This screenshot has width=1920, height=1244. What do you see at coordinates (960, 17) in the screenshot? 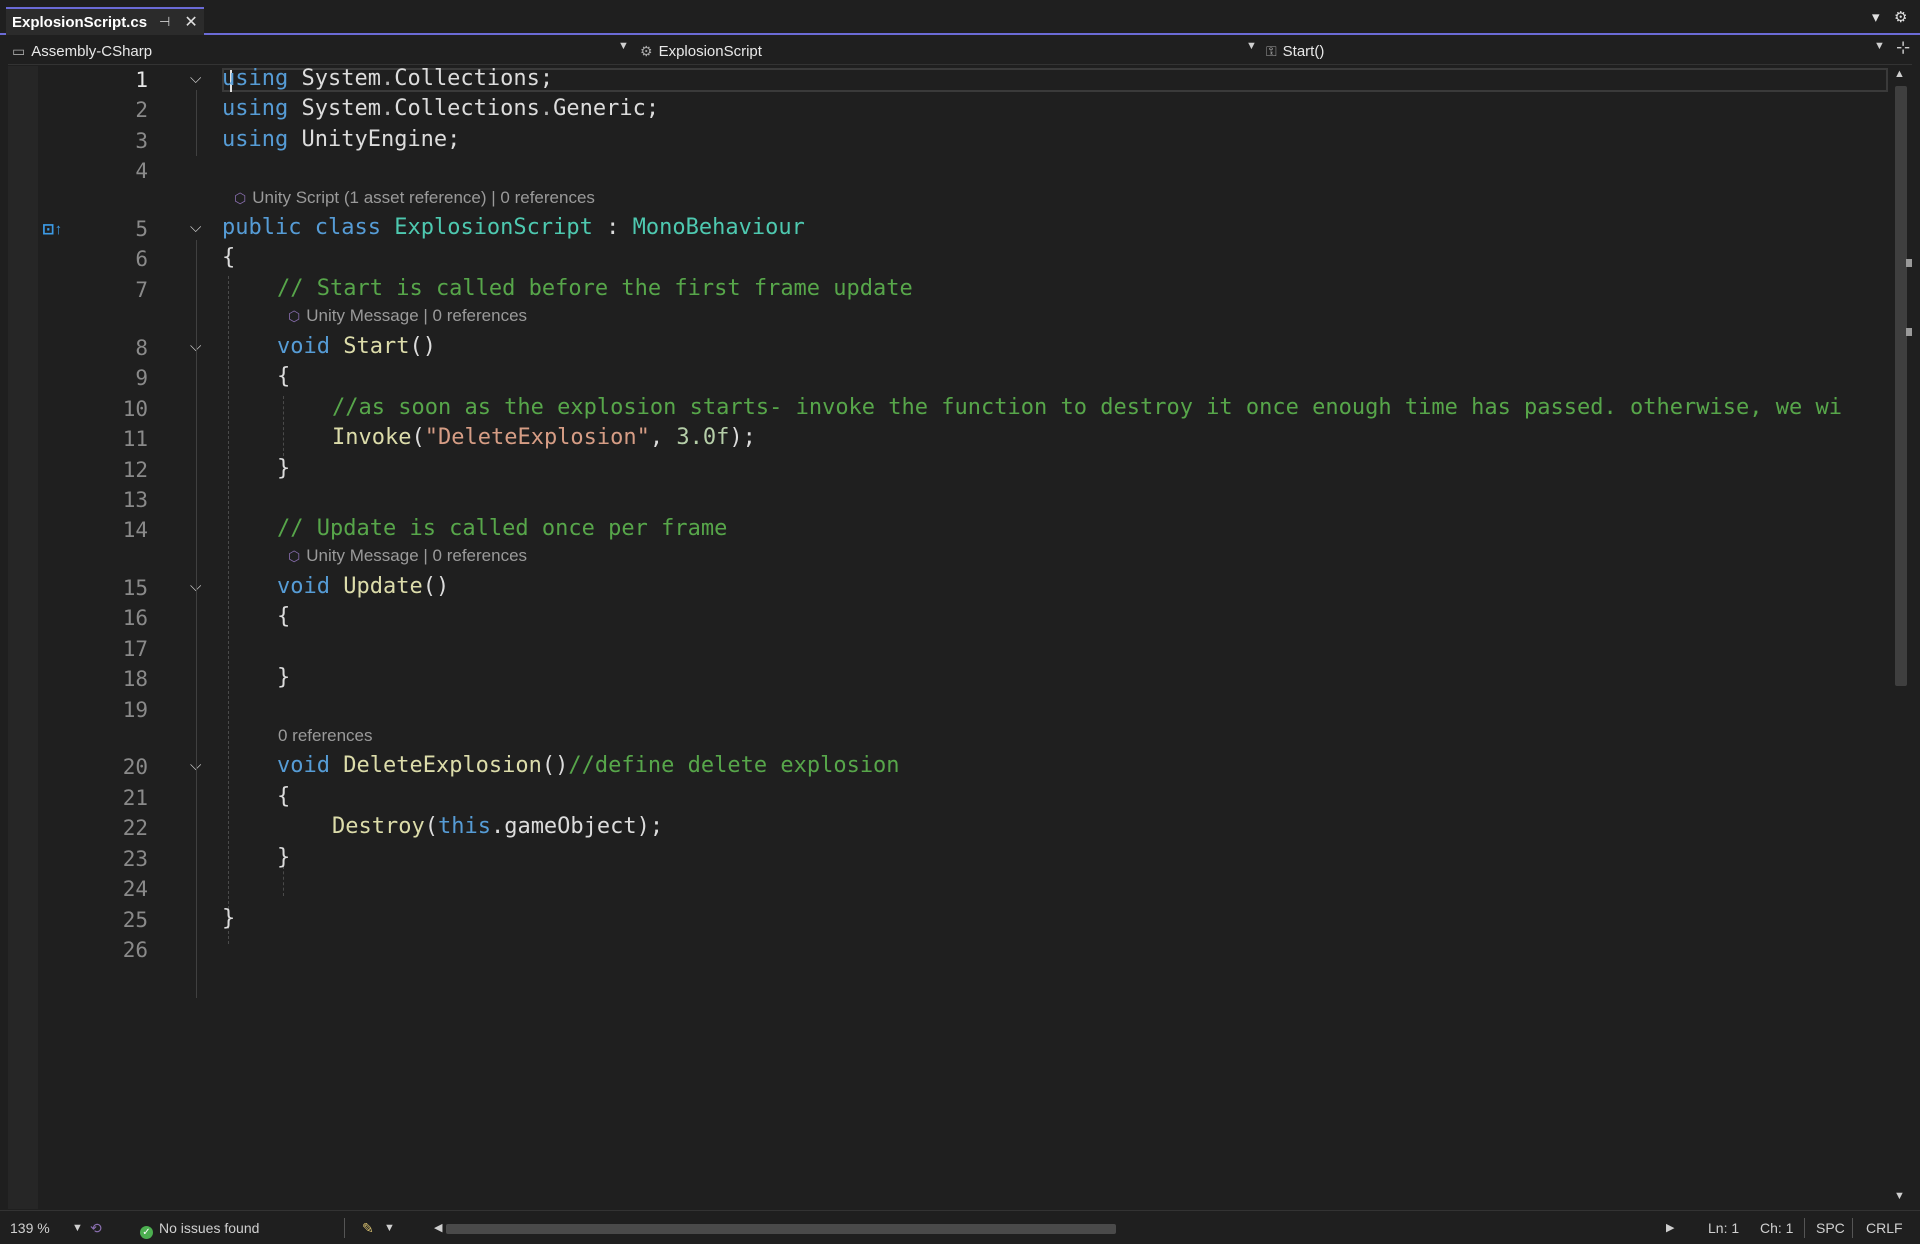
I see `document-tab-bar: ExplosionScript.cs ⊣ ✕ ▾ ⚙` at bounding box center [960, 17].